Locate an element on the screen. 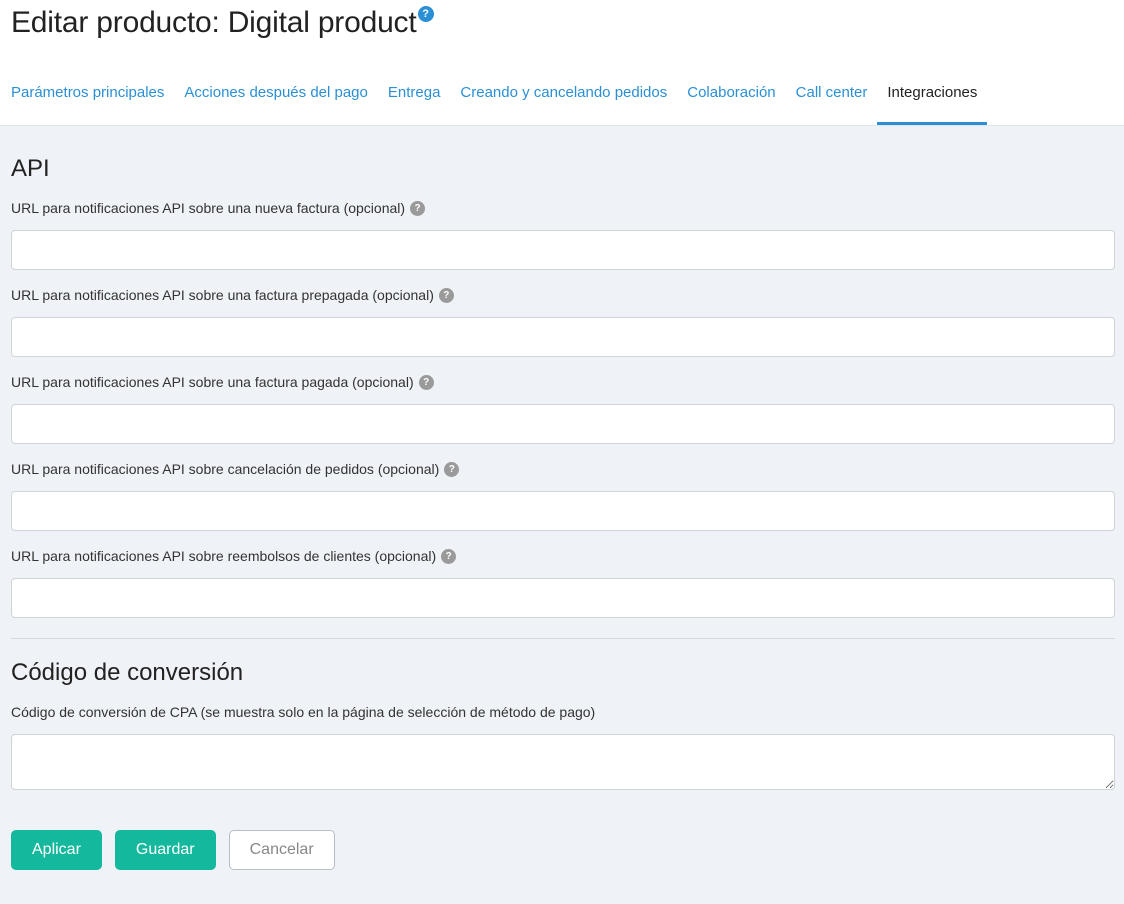 The height and width of the screenshot is (904, 1124). section-divider is located at coordinates (563, 638).